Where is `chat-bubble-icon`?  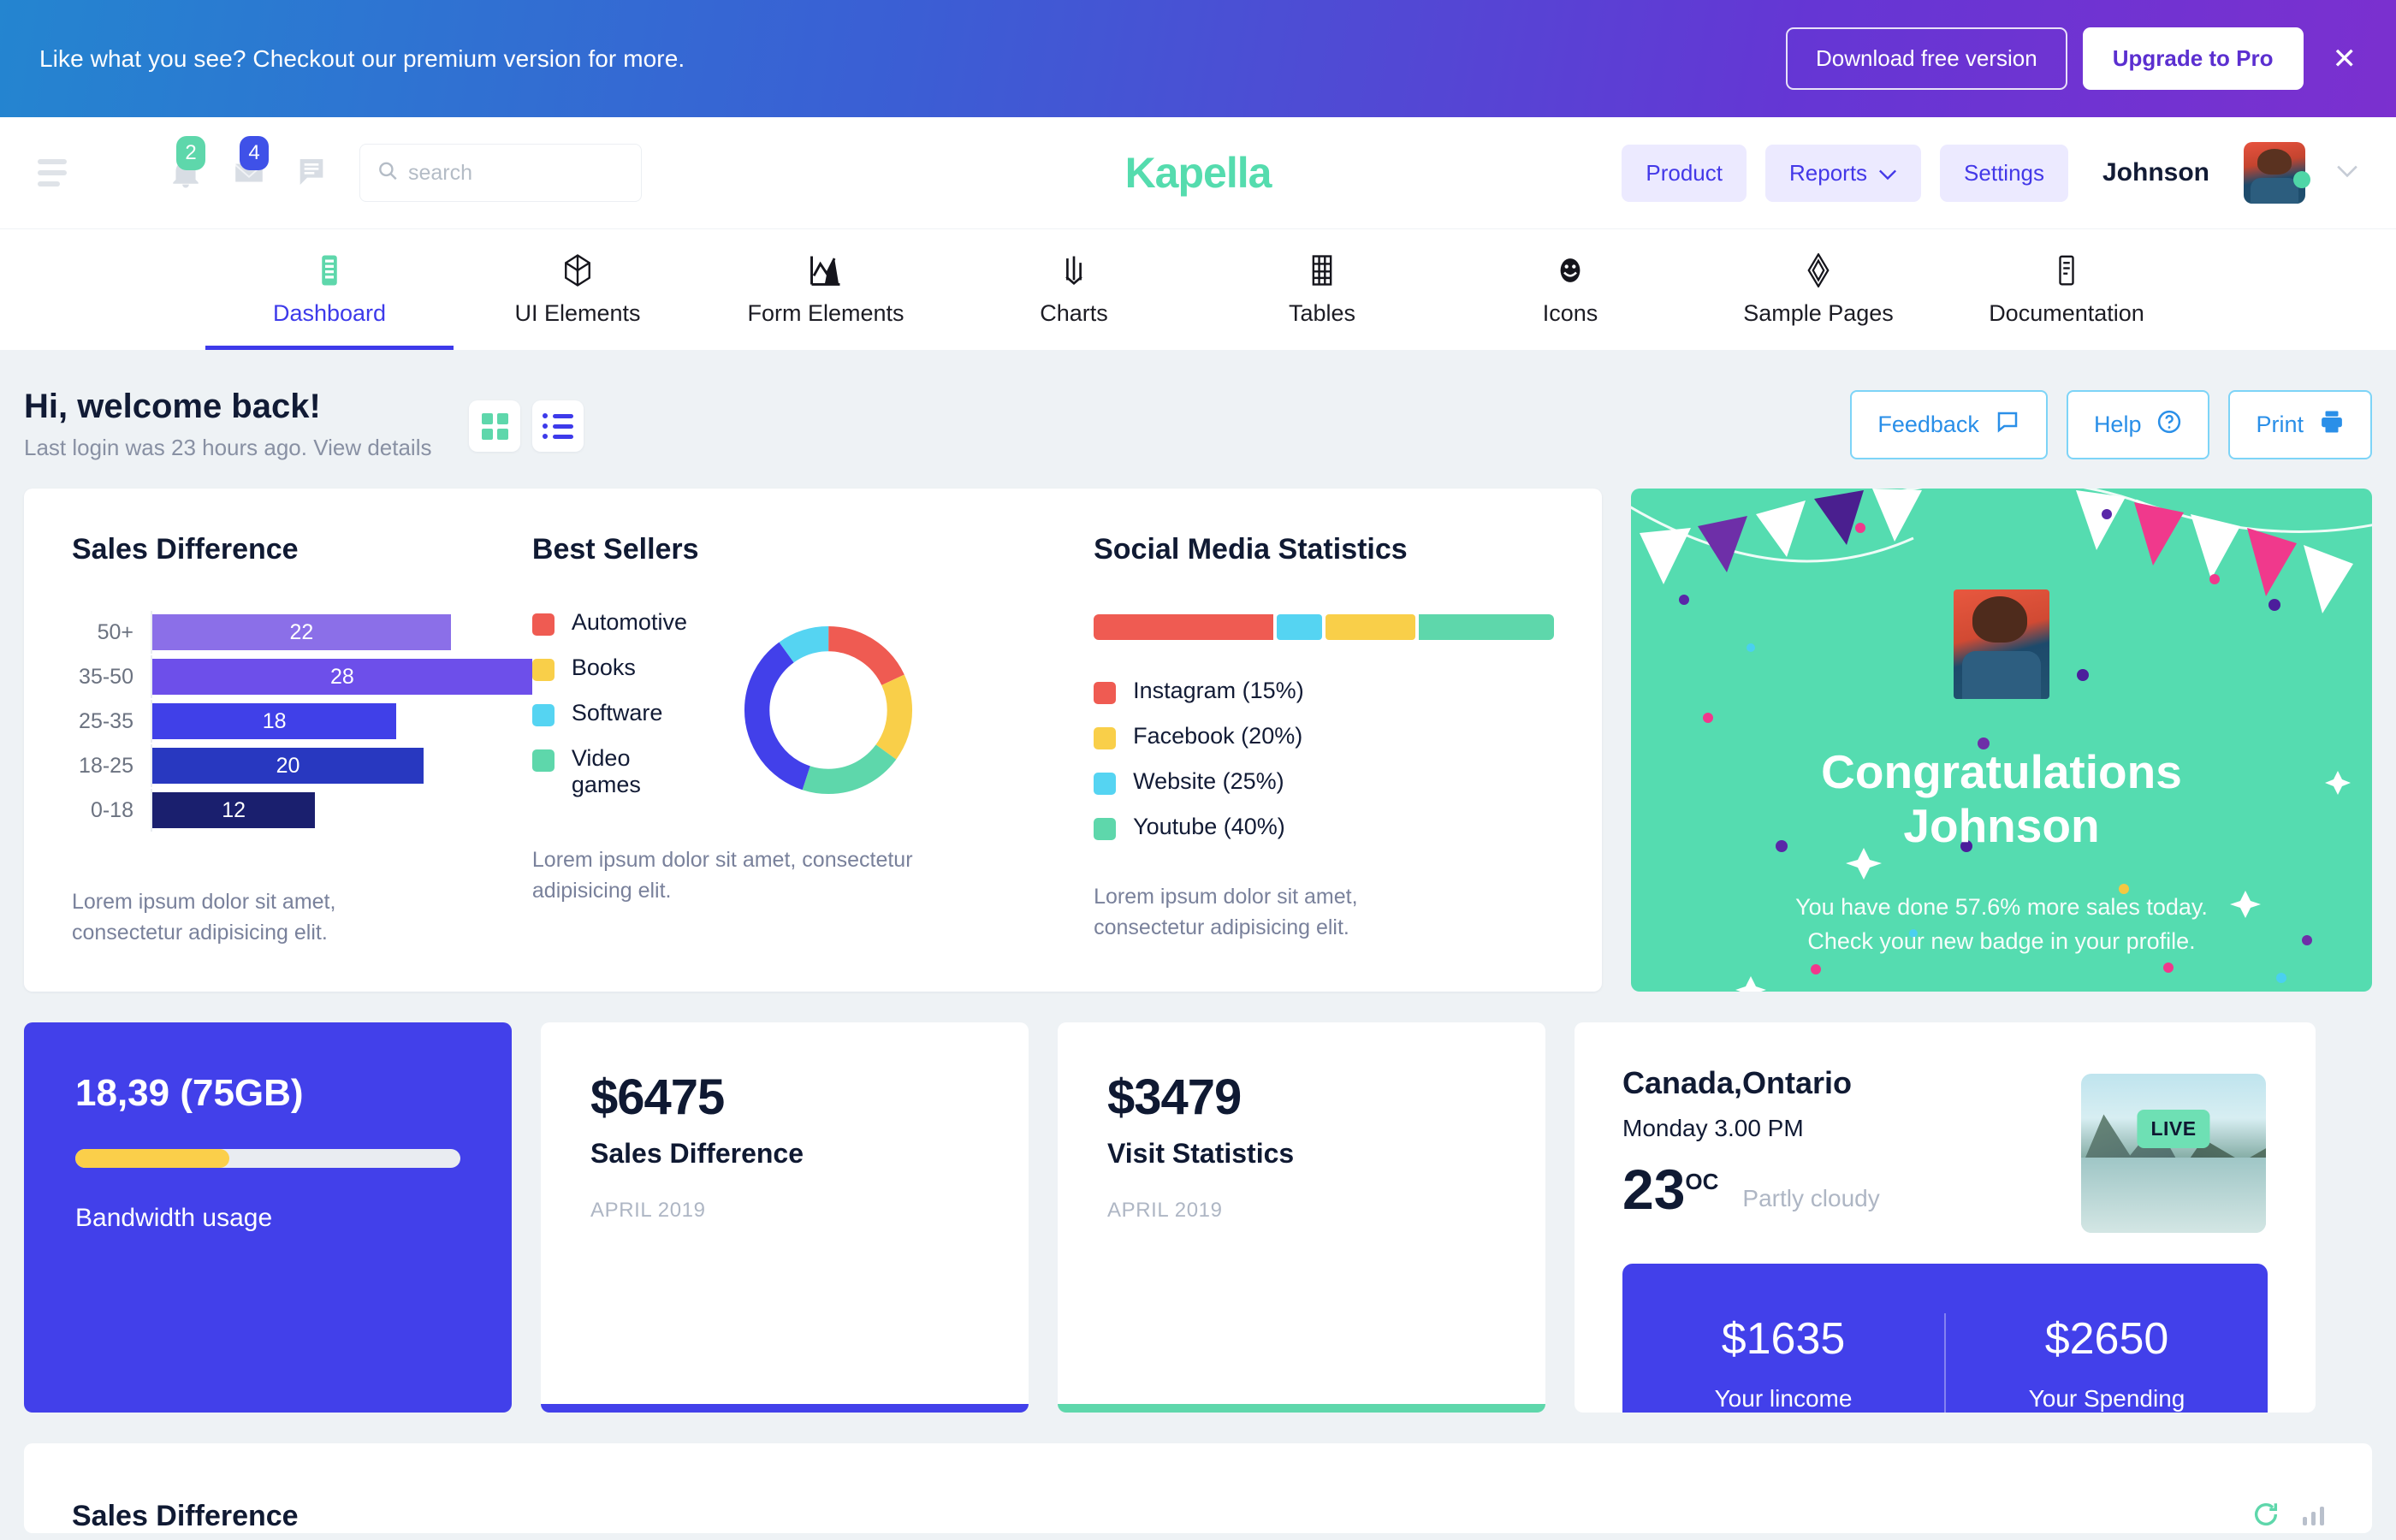 chat-bubble-icon is located at coordinates (2008, 425).